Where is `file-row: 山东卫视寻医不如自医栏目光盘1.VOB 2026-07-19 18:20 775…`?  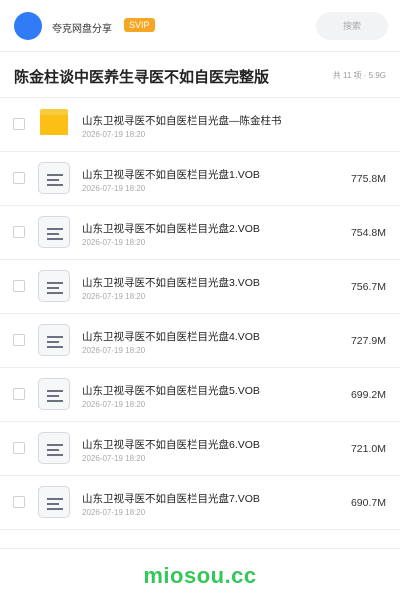 file-row: 山东卫视寻医不如自医栏目光盘1.VOB 2026-07-19 18:20 775… is located at coordinates (200, 179).